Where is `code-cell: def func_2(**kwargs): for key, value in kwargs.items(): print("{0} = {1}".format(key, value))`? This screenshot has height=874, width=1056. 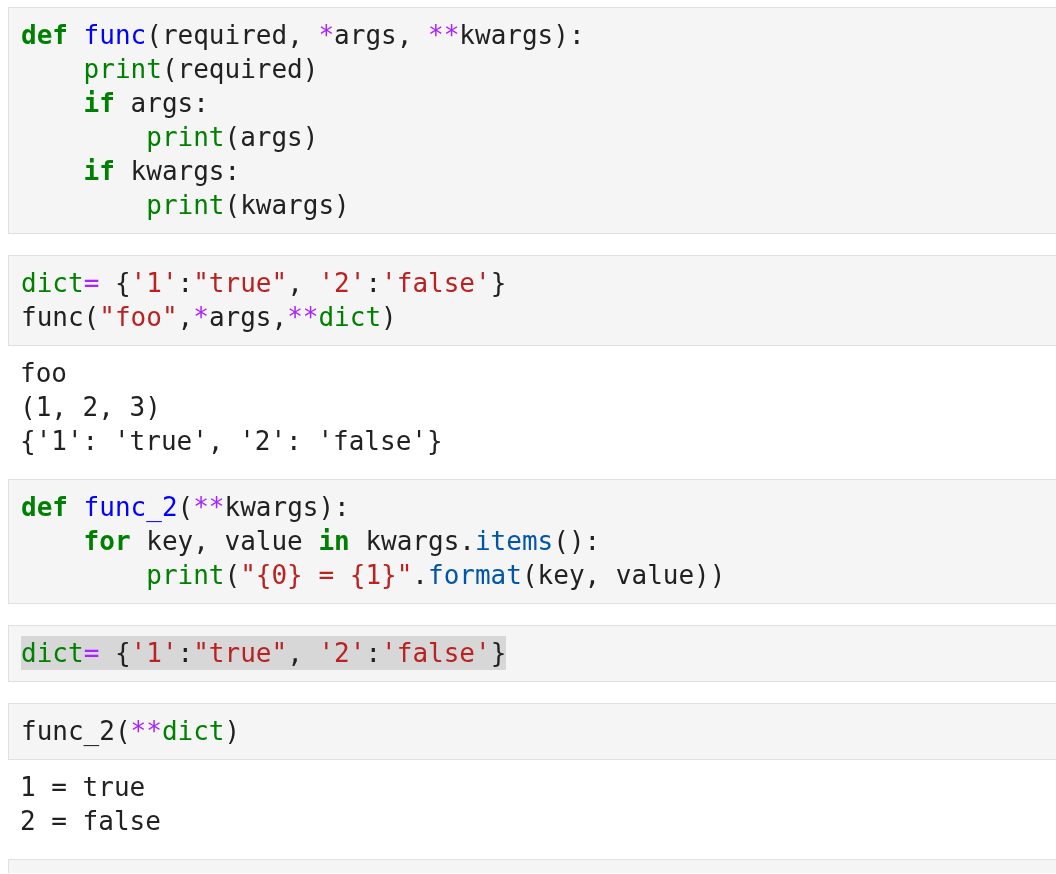
code-cell: def func_2(**kwargs): for key, value in kwargs.items(): print("{0} = {1}".format(key, value)) is located at coordinates (532, 541).